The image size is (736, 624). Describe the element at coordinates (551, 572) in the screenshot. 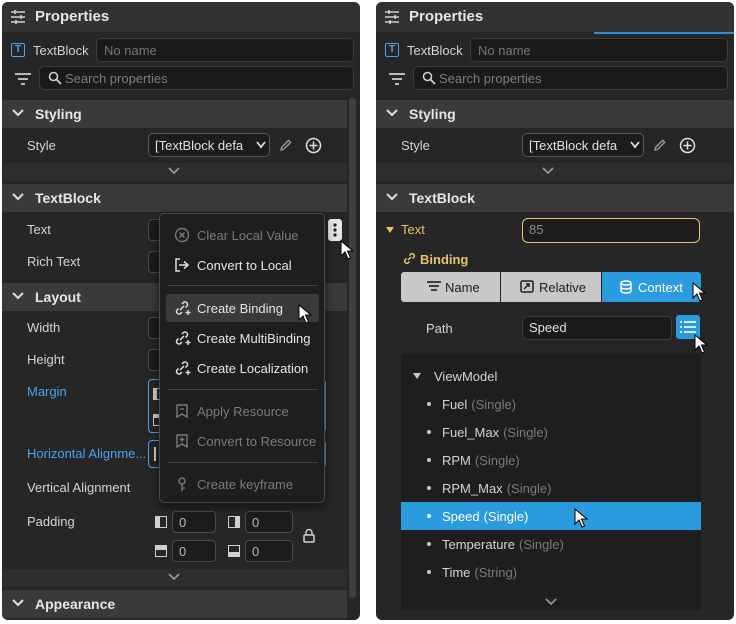

I see `tree-item: Time (String)` at that location.